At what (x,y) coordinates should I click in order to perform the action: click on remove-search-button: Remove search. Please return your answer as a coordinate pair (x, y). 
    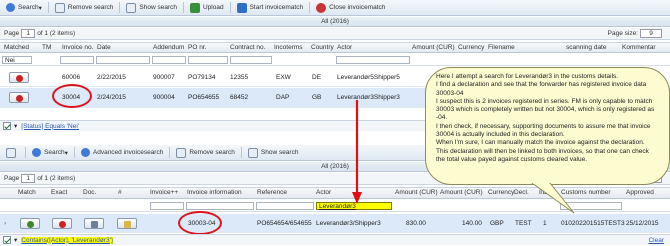
    Looking at the image, I should click on (84, 7).